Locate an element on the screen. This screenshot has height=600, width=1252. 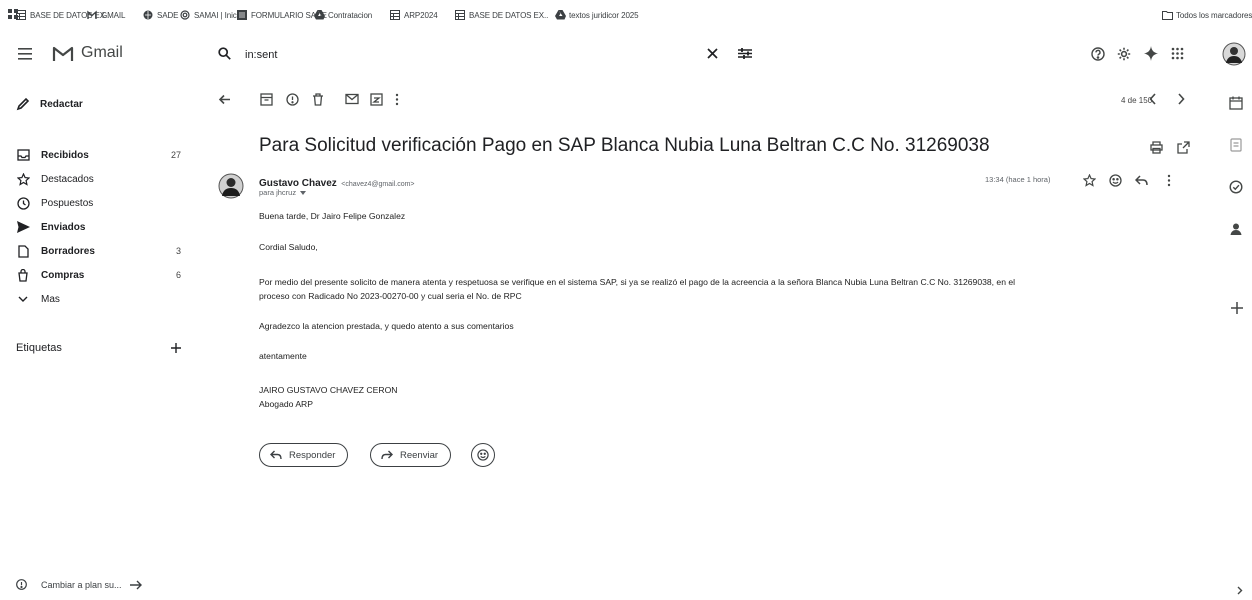
newer-icon is located at coordinates (1156, 100).